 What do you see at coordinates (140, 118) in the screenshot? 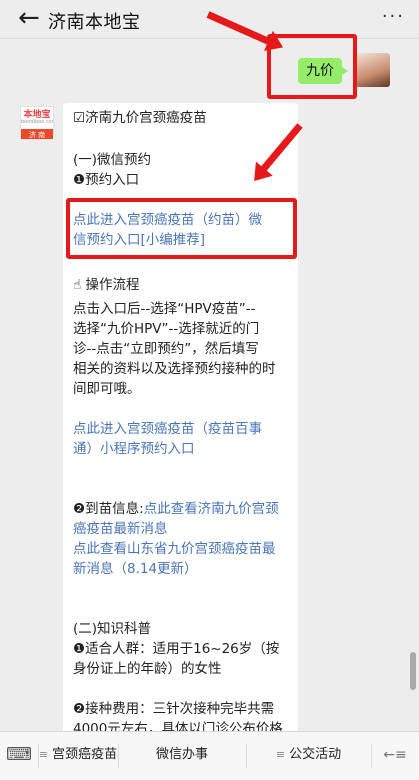
I see `reply-title: ☑济南九价宫颈癌疫苗` at bounding box center [140, 118].